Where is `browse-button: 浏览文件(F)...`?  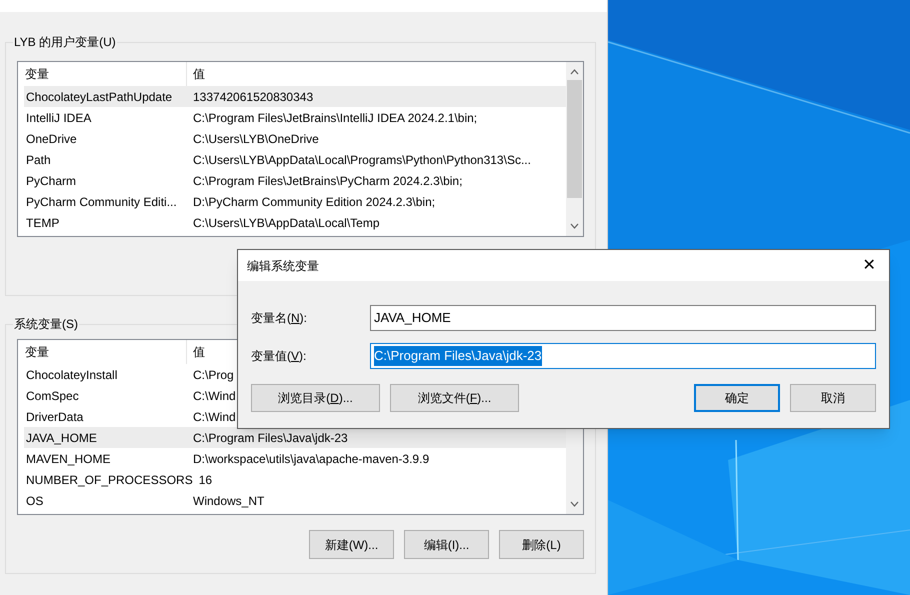 browse-button: 浏览文件(F)... is located at coordinates (454, 398).